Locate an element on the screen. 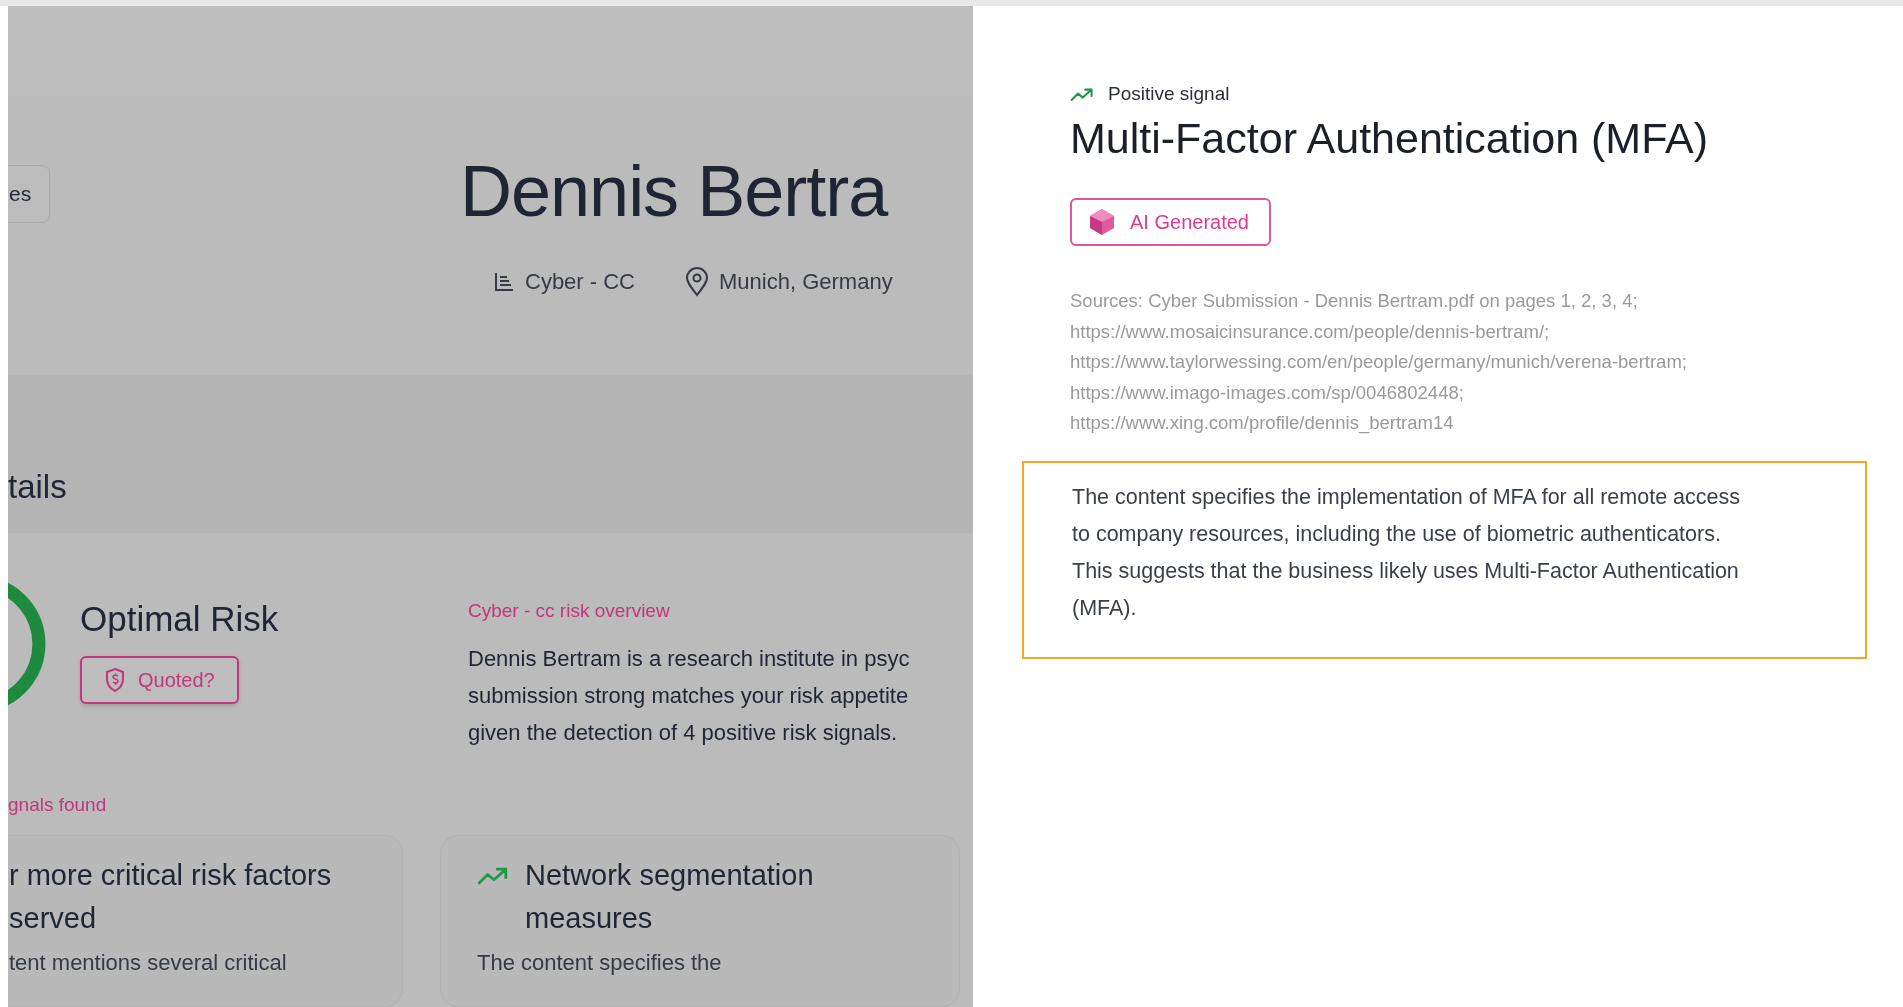 Image resolution: width=1903 pixels, height=1007 pixels. detail-description: The content specifies the implementation of MFA for all remote access to company resources, including the use of biometric authenticators. This suggests that the business likely uses Multi-Factor Authentication (MFA). is located at coordinates (1406, 552).